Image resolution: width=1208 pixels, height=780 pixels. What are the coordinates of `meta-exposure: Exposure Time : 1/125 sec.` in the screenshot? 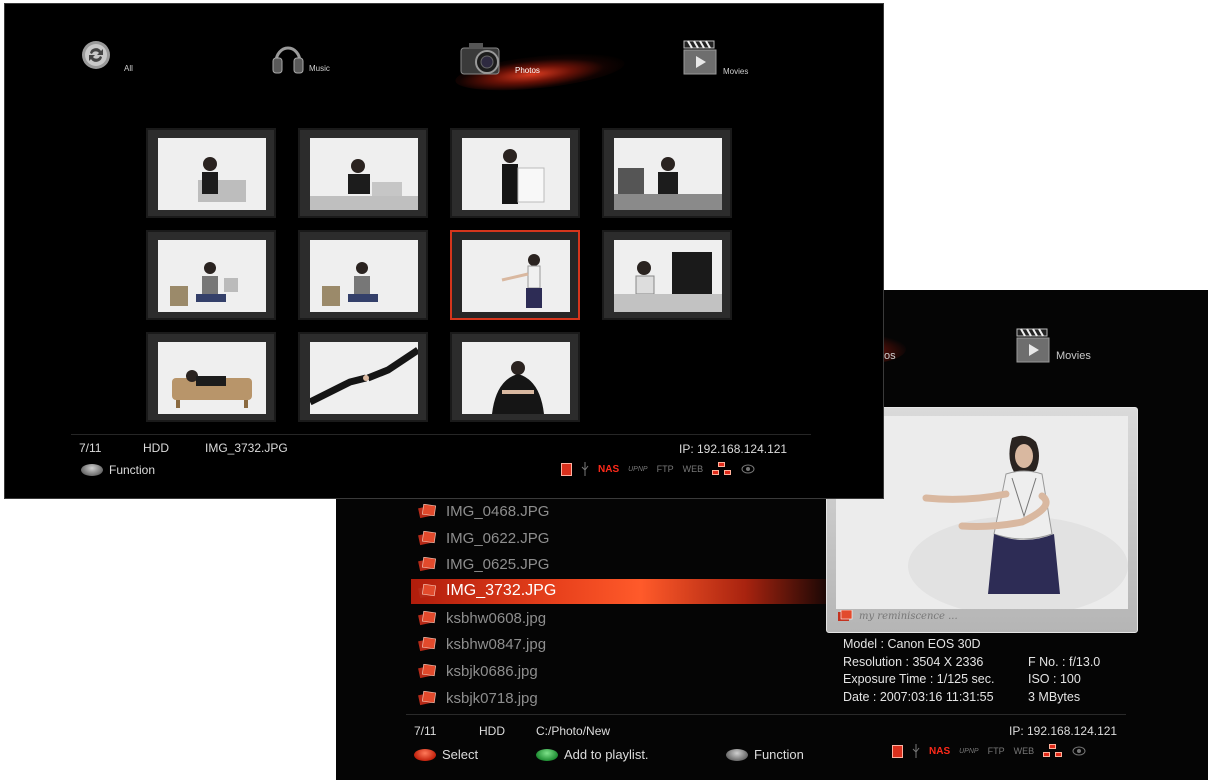 It's located at (919, 679).